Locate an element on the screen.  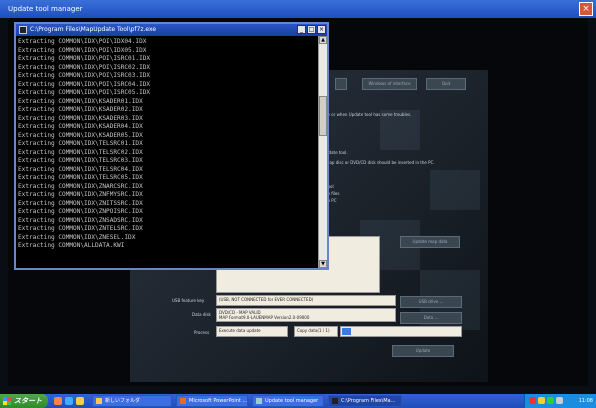
console-line: Extracting COMMON\IDX\TELSRC03.IDX is located at coordinates (80, 160).